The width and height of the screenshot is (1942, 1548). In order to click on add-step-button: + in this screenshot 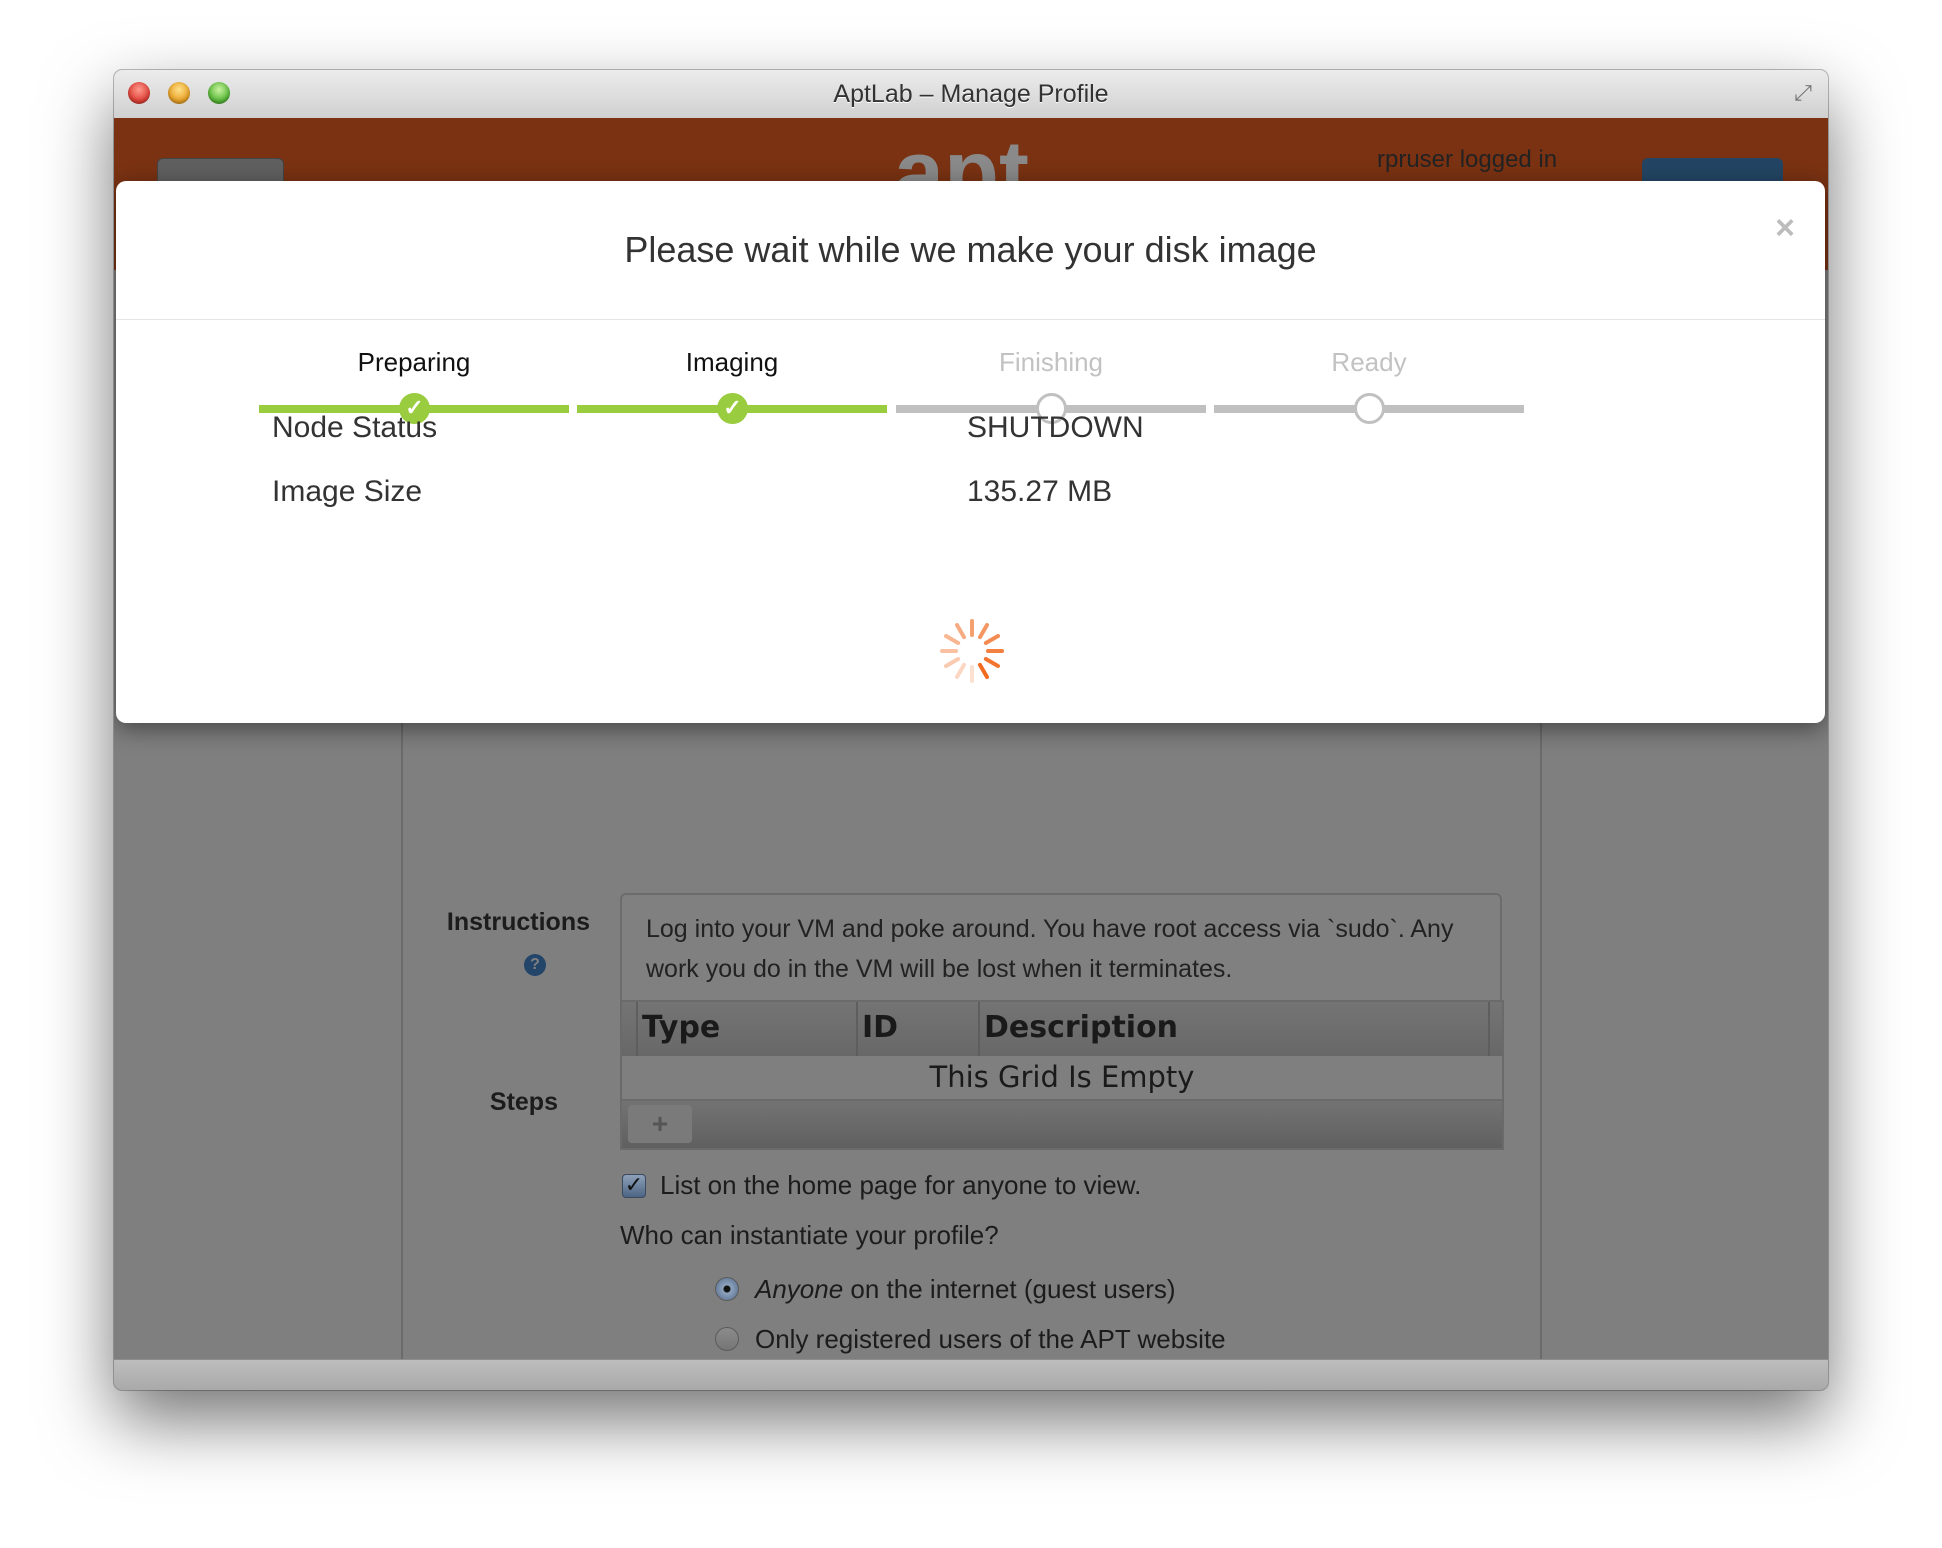, I will do `click(660, 1124)`.